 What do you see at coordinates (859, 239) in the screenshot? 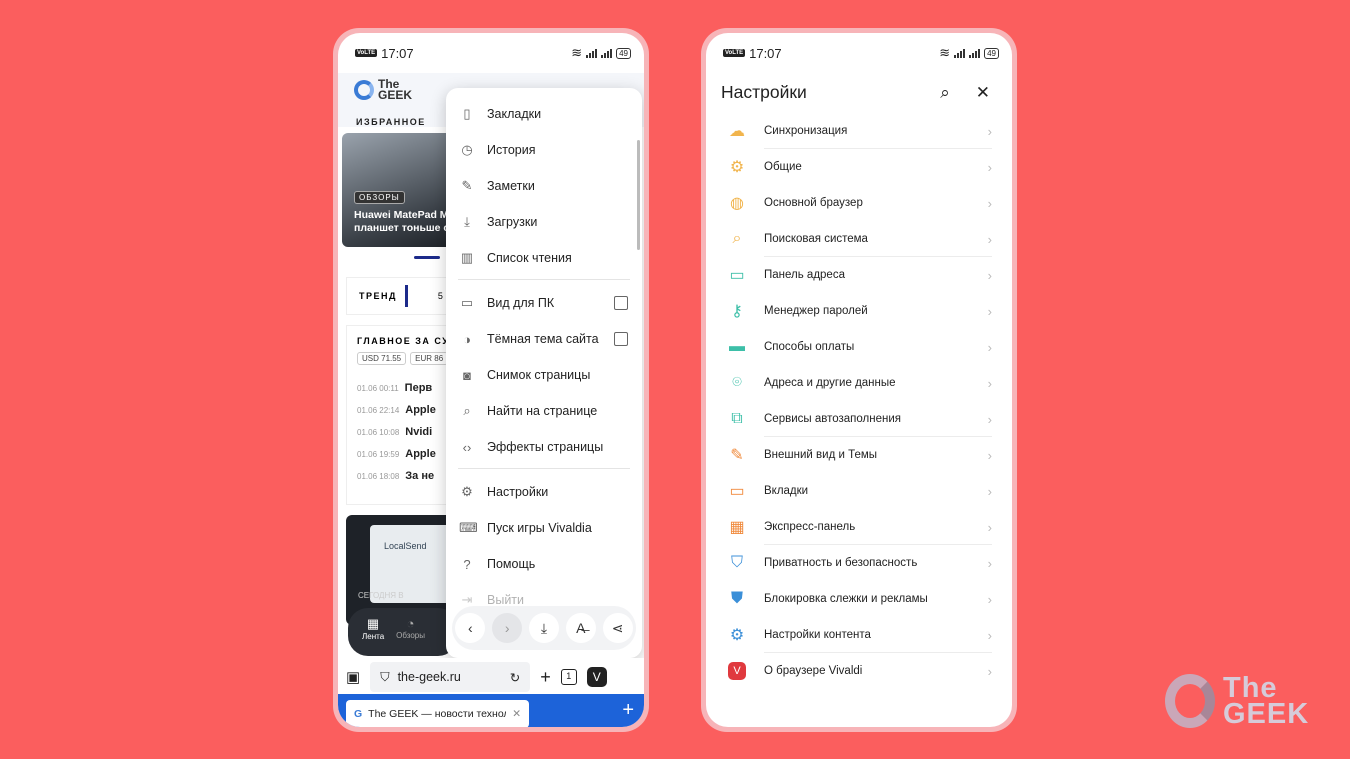
I see `settings-item-search-engine: ⌕ Поисковая система ›` at bounding box center [859, 239].